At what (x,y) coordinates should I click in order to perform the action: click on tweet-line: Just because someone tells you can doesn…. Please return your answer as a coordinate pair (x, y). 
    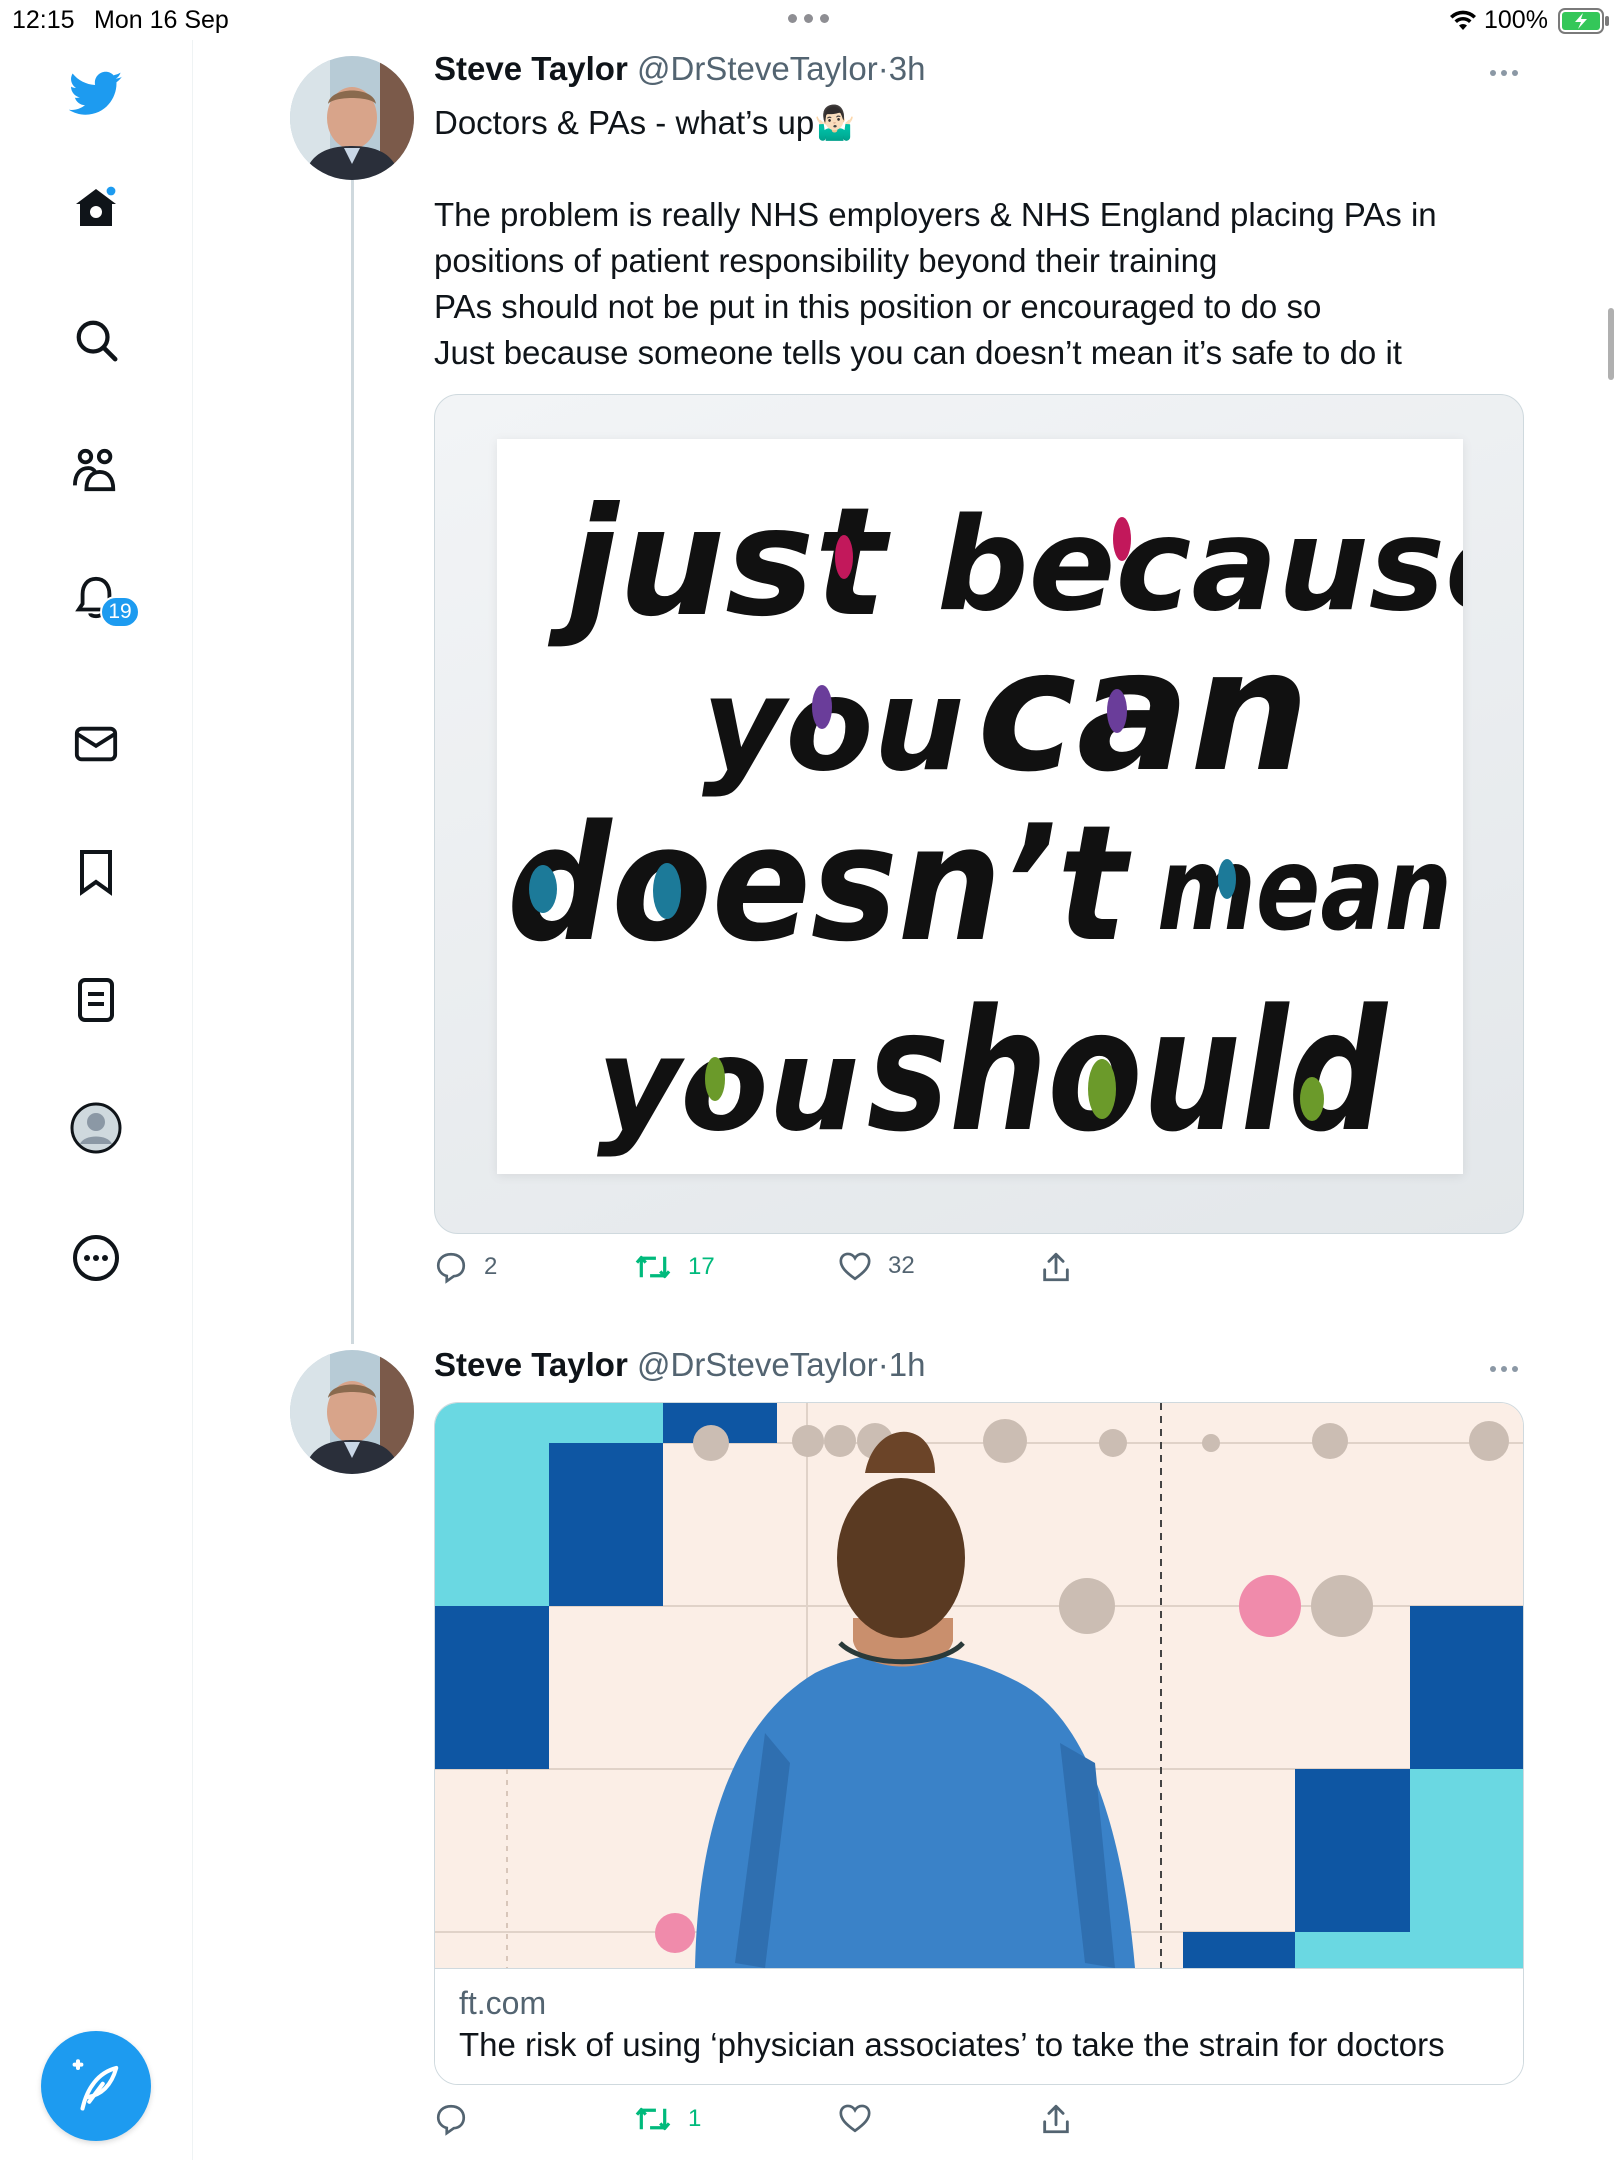
    Looking at the image, I should click on (918, 352).